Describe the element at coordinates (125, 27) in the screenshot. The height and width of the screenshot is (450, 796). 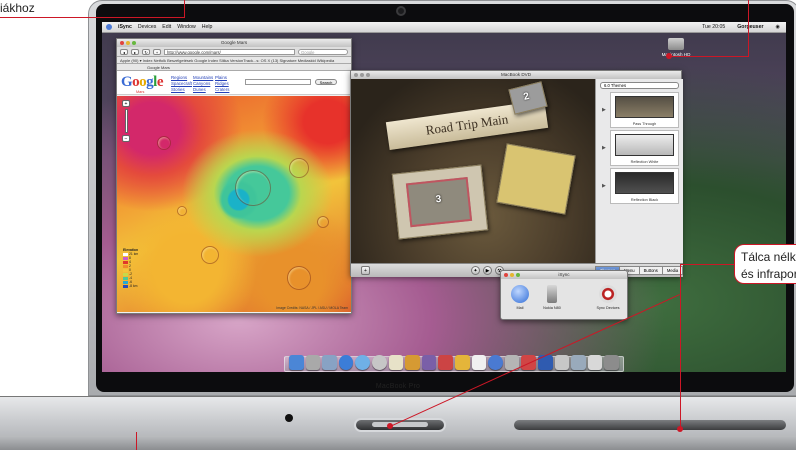
I see `menu-app-name: iSync` at that location.